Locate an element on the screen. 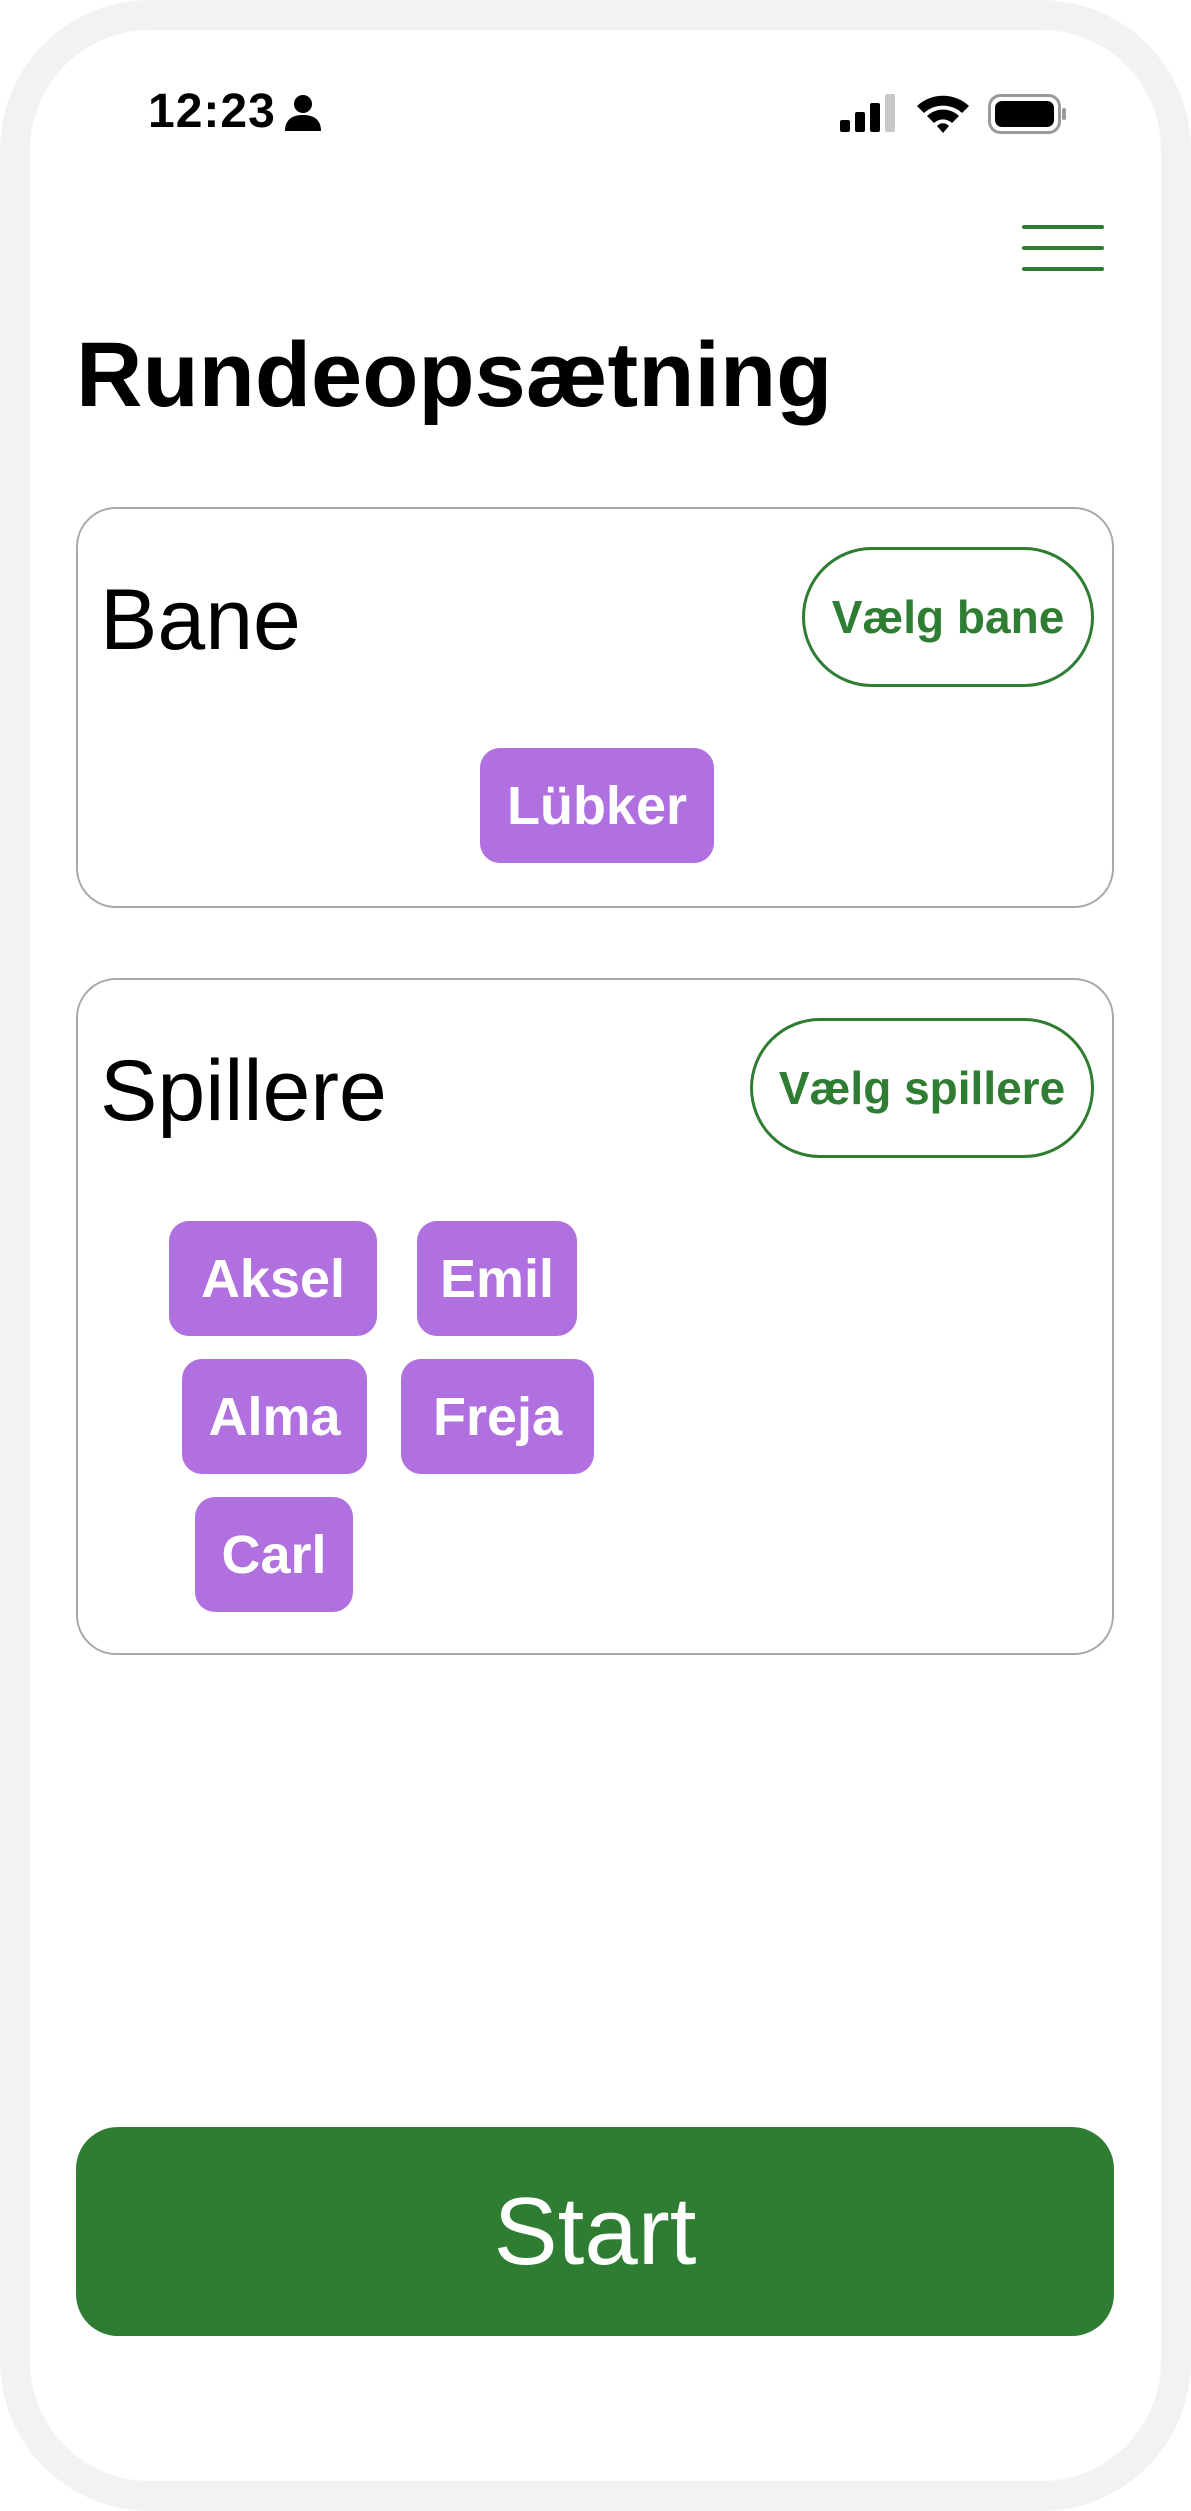 This screenshot has height=2511, width=1191. player-chip: Carl is located at coordinates (274, 1554).